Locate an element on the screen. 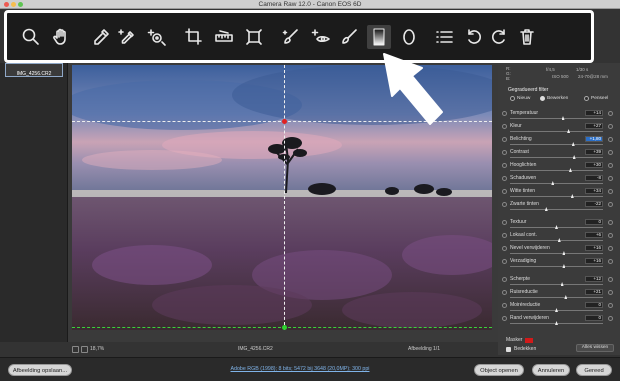 The width and height of the screenshot is (620, 381). overlay-checkbox: Bedekken is located at coordinates (521, 349).